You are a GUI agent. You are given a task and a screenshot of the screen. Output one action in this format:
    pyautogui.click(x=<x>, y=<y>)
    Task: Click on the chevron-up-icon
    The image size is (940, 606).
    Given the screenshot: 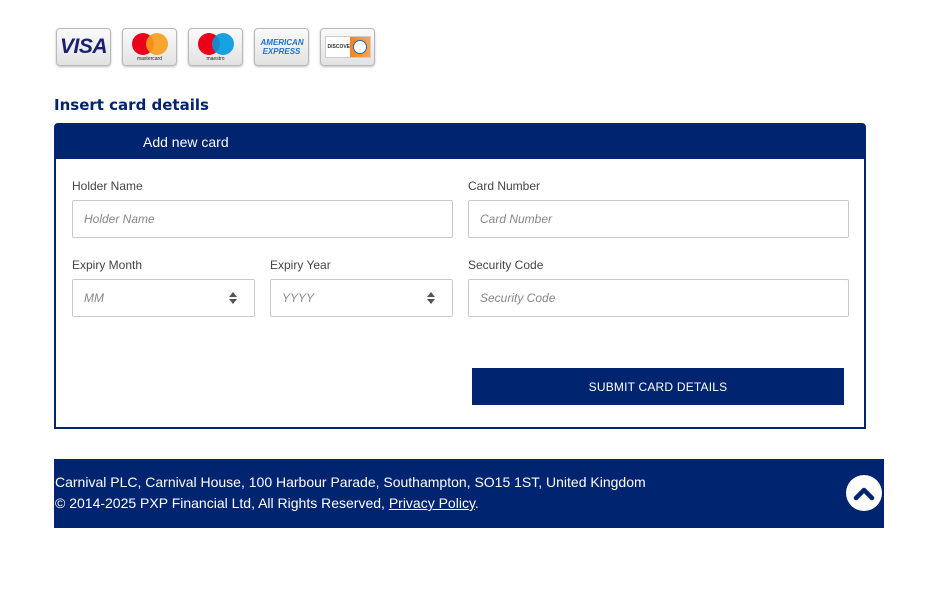 What is the action you would take?
    pyautogui.click(x=864, y=494)
    